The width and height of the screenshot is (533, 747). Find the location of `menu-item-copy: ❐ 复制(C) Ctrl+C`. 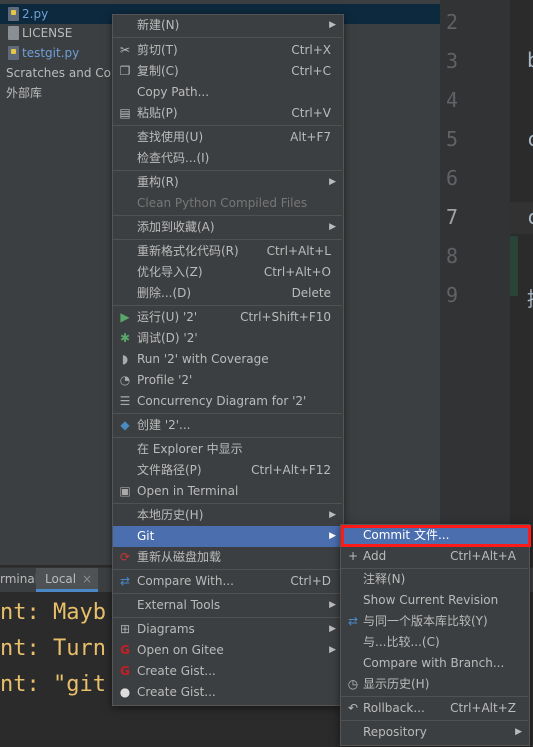

menu-item-copy: ❐ 复制(C) Ctrl+C is located at coordinates (227, 71).